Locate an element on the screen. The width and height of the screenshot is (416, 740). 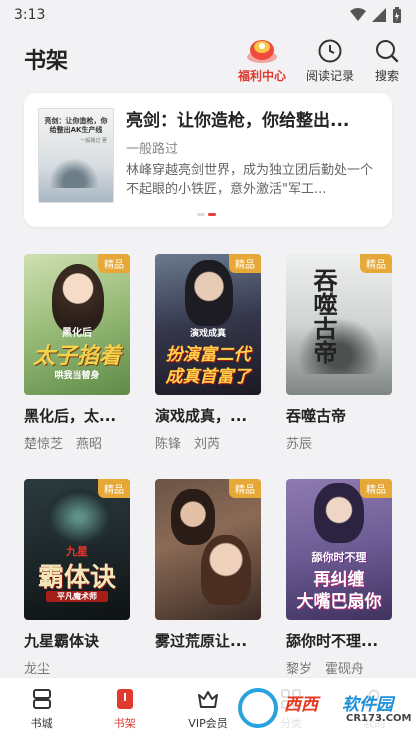
book-cover: 黑化后 太子掐着 哄我当替身 精品 is located at coordinates (77, 324).